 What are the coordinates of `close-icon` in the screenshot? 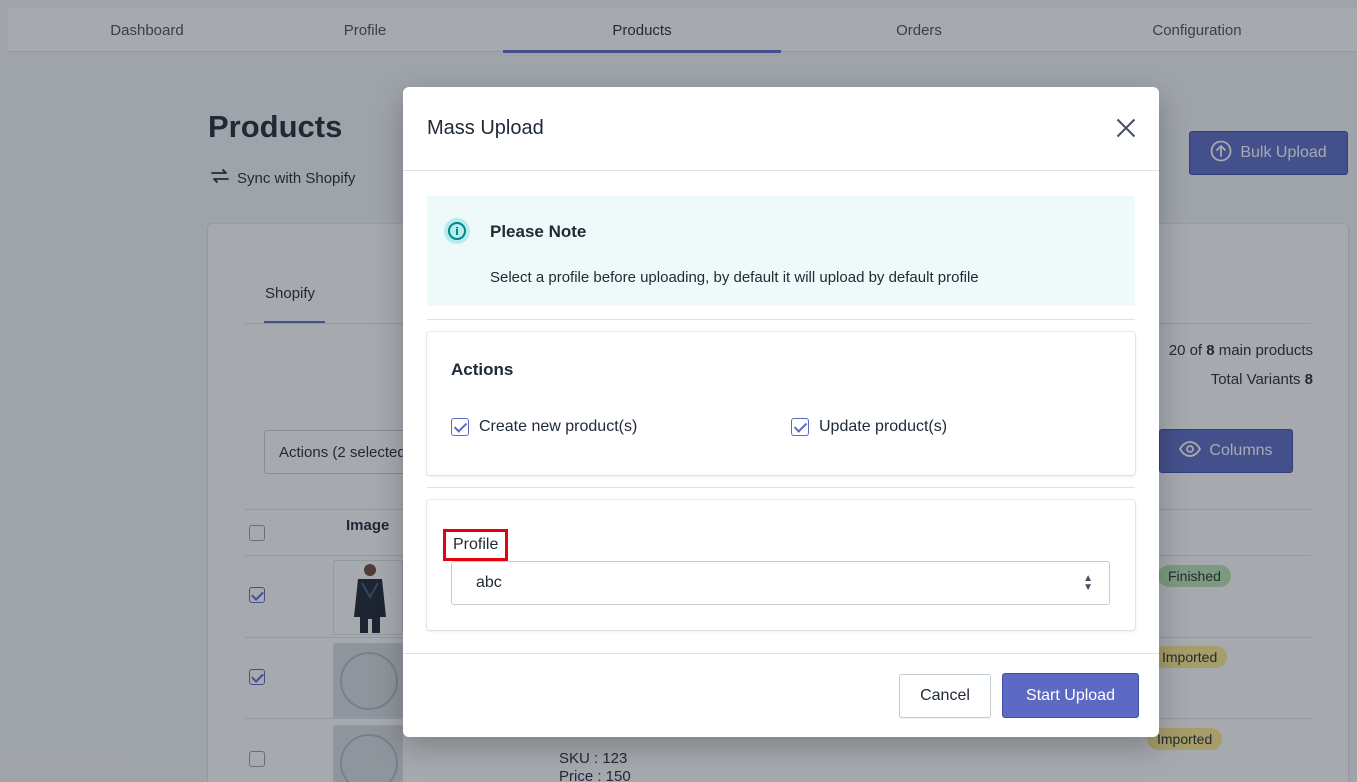 It's located at (1126, 128).